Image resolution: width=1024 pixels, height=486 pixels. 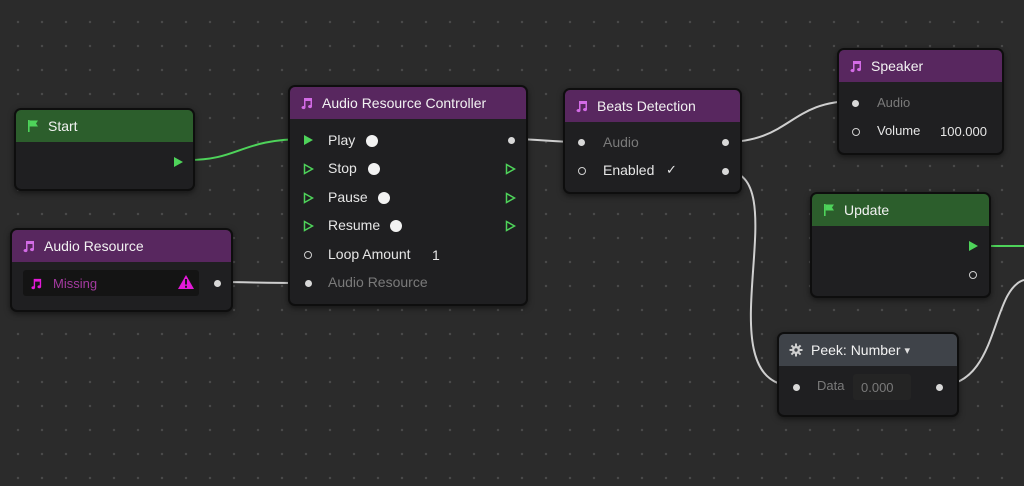 What do you see at coordinates (354, 225) in the screenshot?
I see `resume-label: Resume` at bounding box center [354, 225].